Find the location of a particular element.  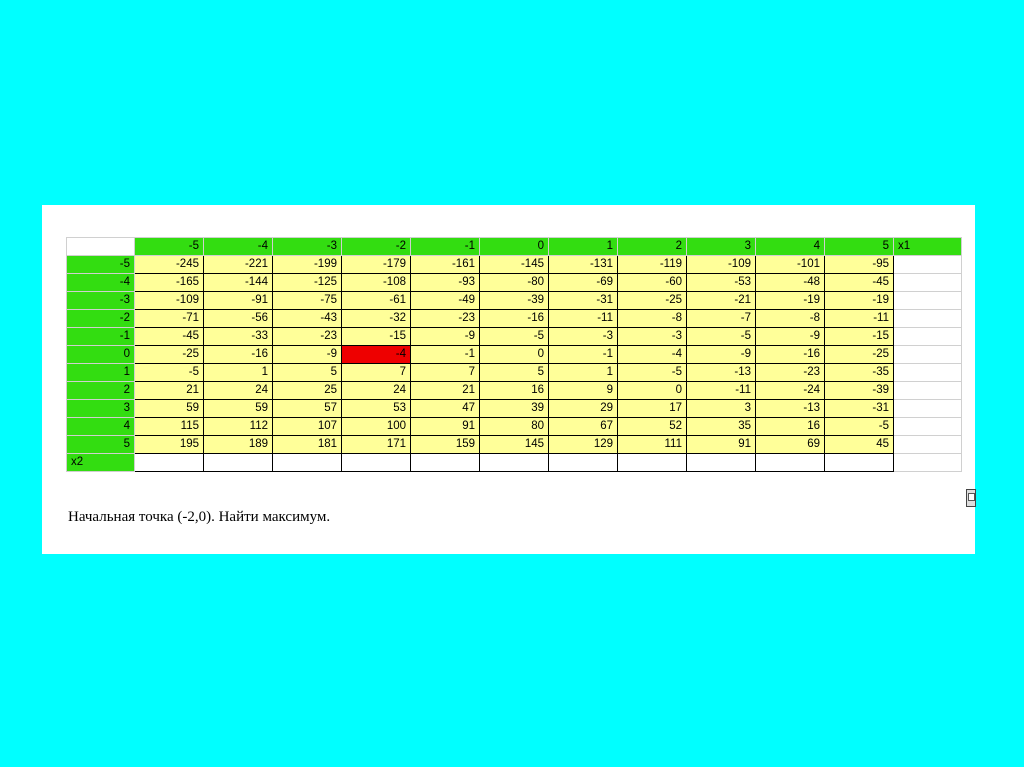

value-cell: -32 is located at coordinates (376, 318).